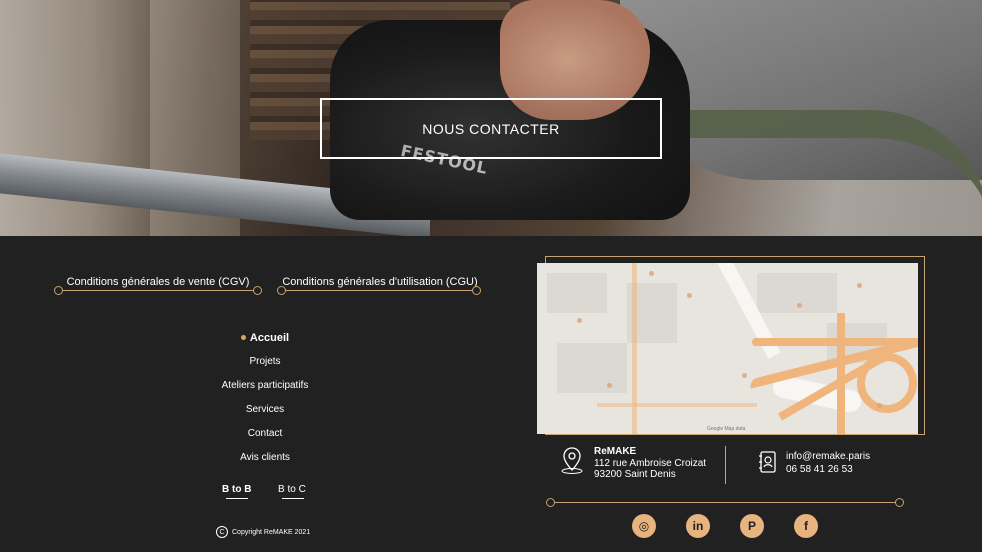  Describe the element at coordinates (293, 498) in the screenshot. I see `btoc-underline` at that location.